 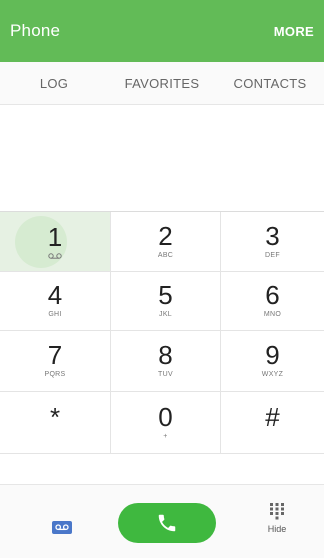 I want to click on dial-digit: 6, so click(x=272, y=295).